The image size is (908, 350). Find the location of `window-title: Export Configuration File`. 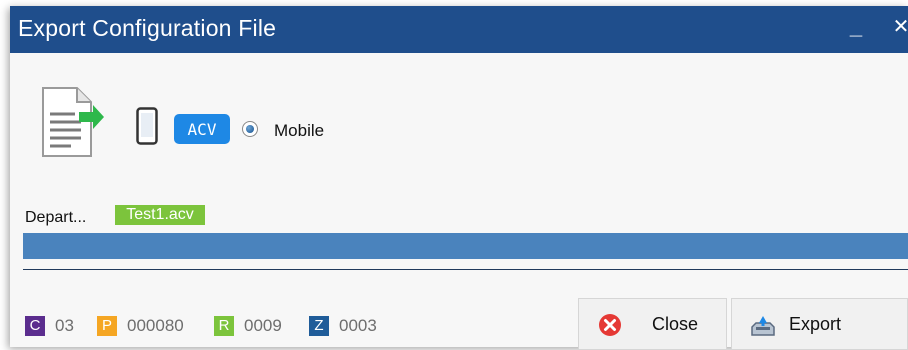

window-title: Export Configuration File is located at coordinates (147, 28).